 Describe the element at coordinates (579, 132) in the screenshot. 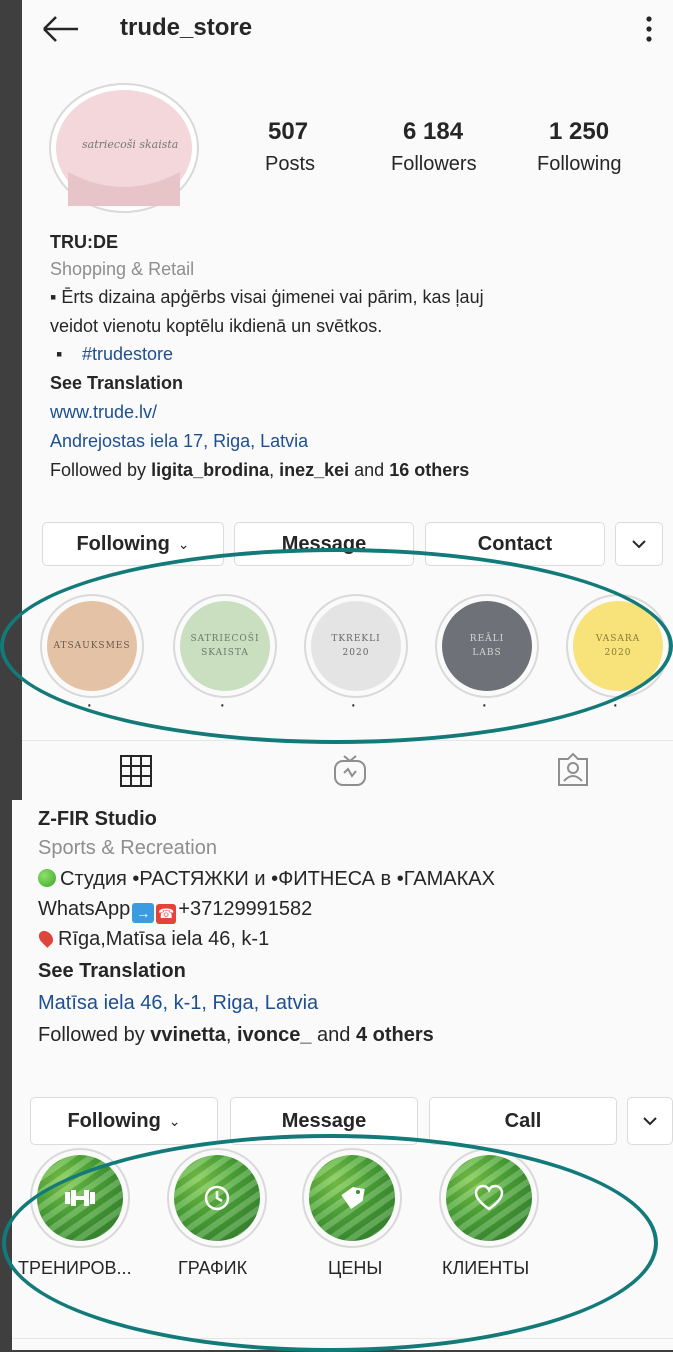

I see `following-count: 1 250` at that location.